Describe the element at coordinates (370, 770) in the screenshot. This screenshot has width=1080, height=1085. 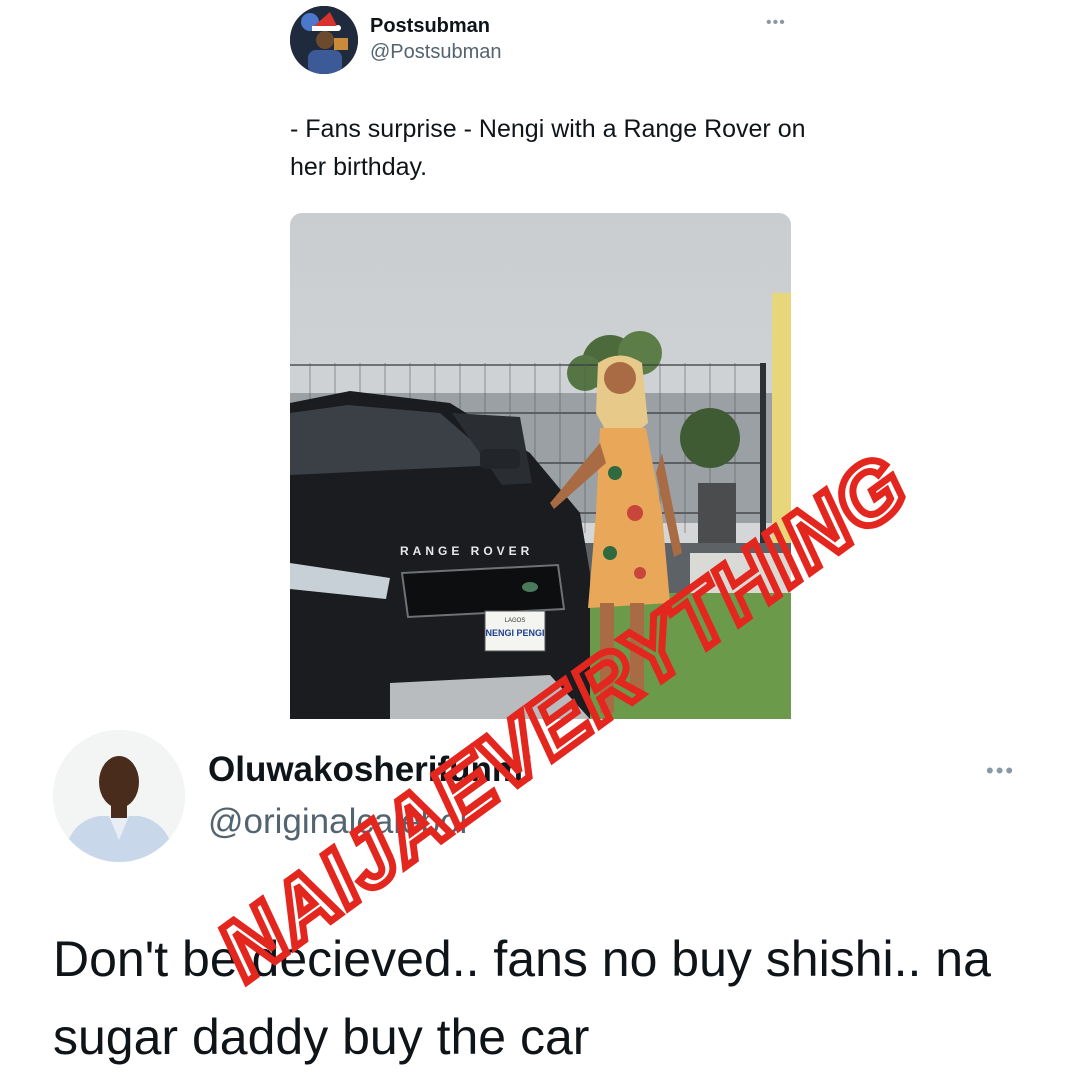
I see `reply-author-name: Oluwakosherifunmi` at that location.